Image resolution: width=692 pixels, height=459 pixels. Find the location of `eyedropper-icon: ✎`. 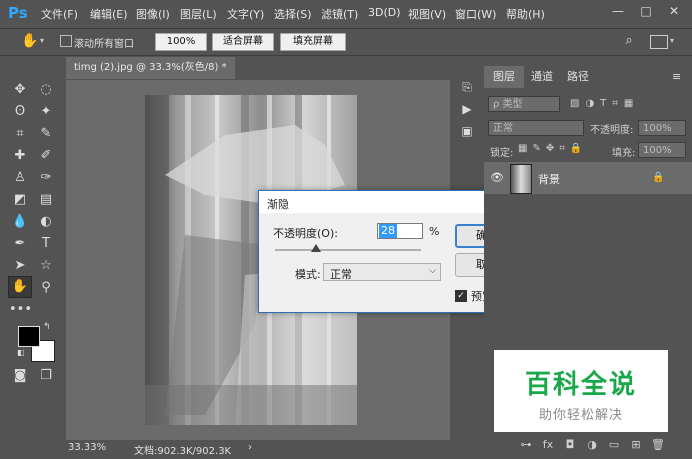

eyedropper-icon: ✎ is located at coordinates (46, 134).